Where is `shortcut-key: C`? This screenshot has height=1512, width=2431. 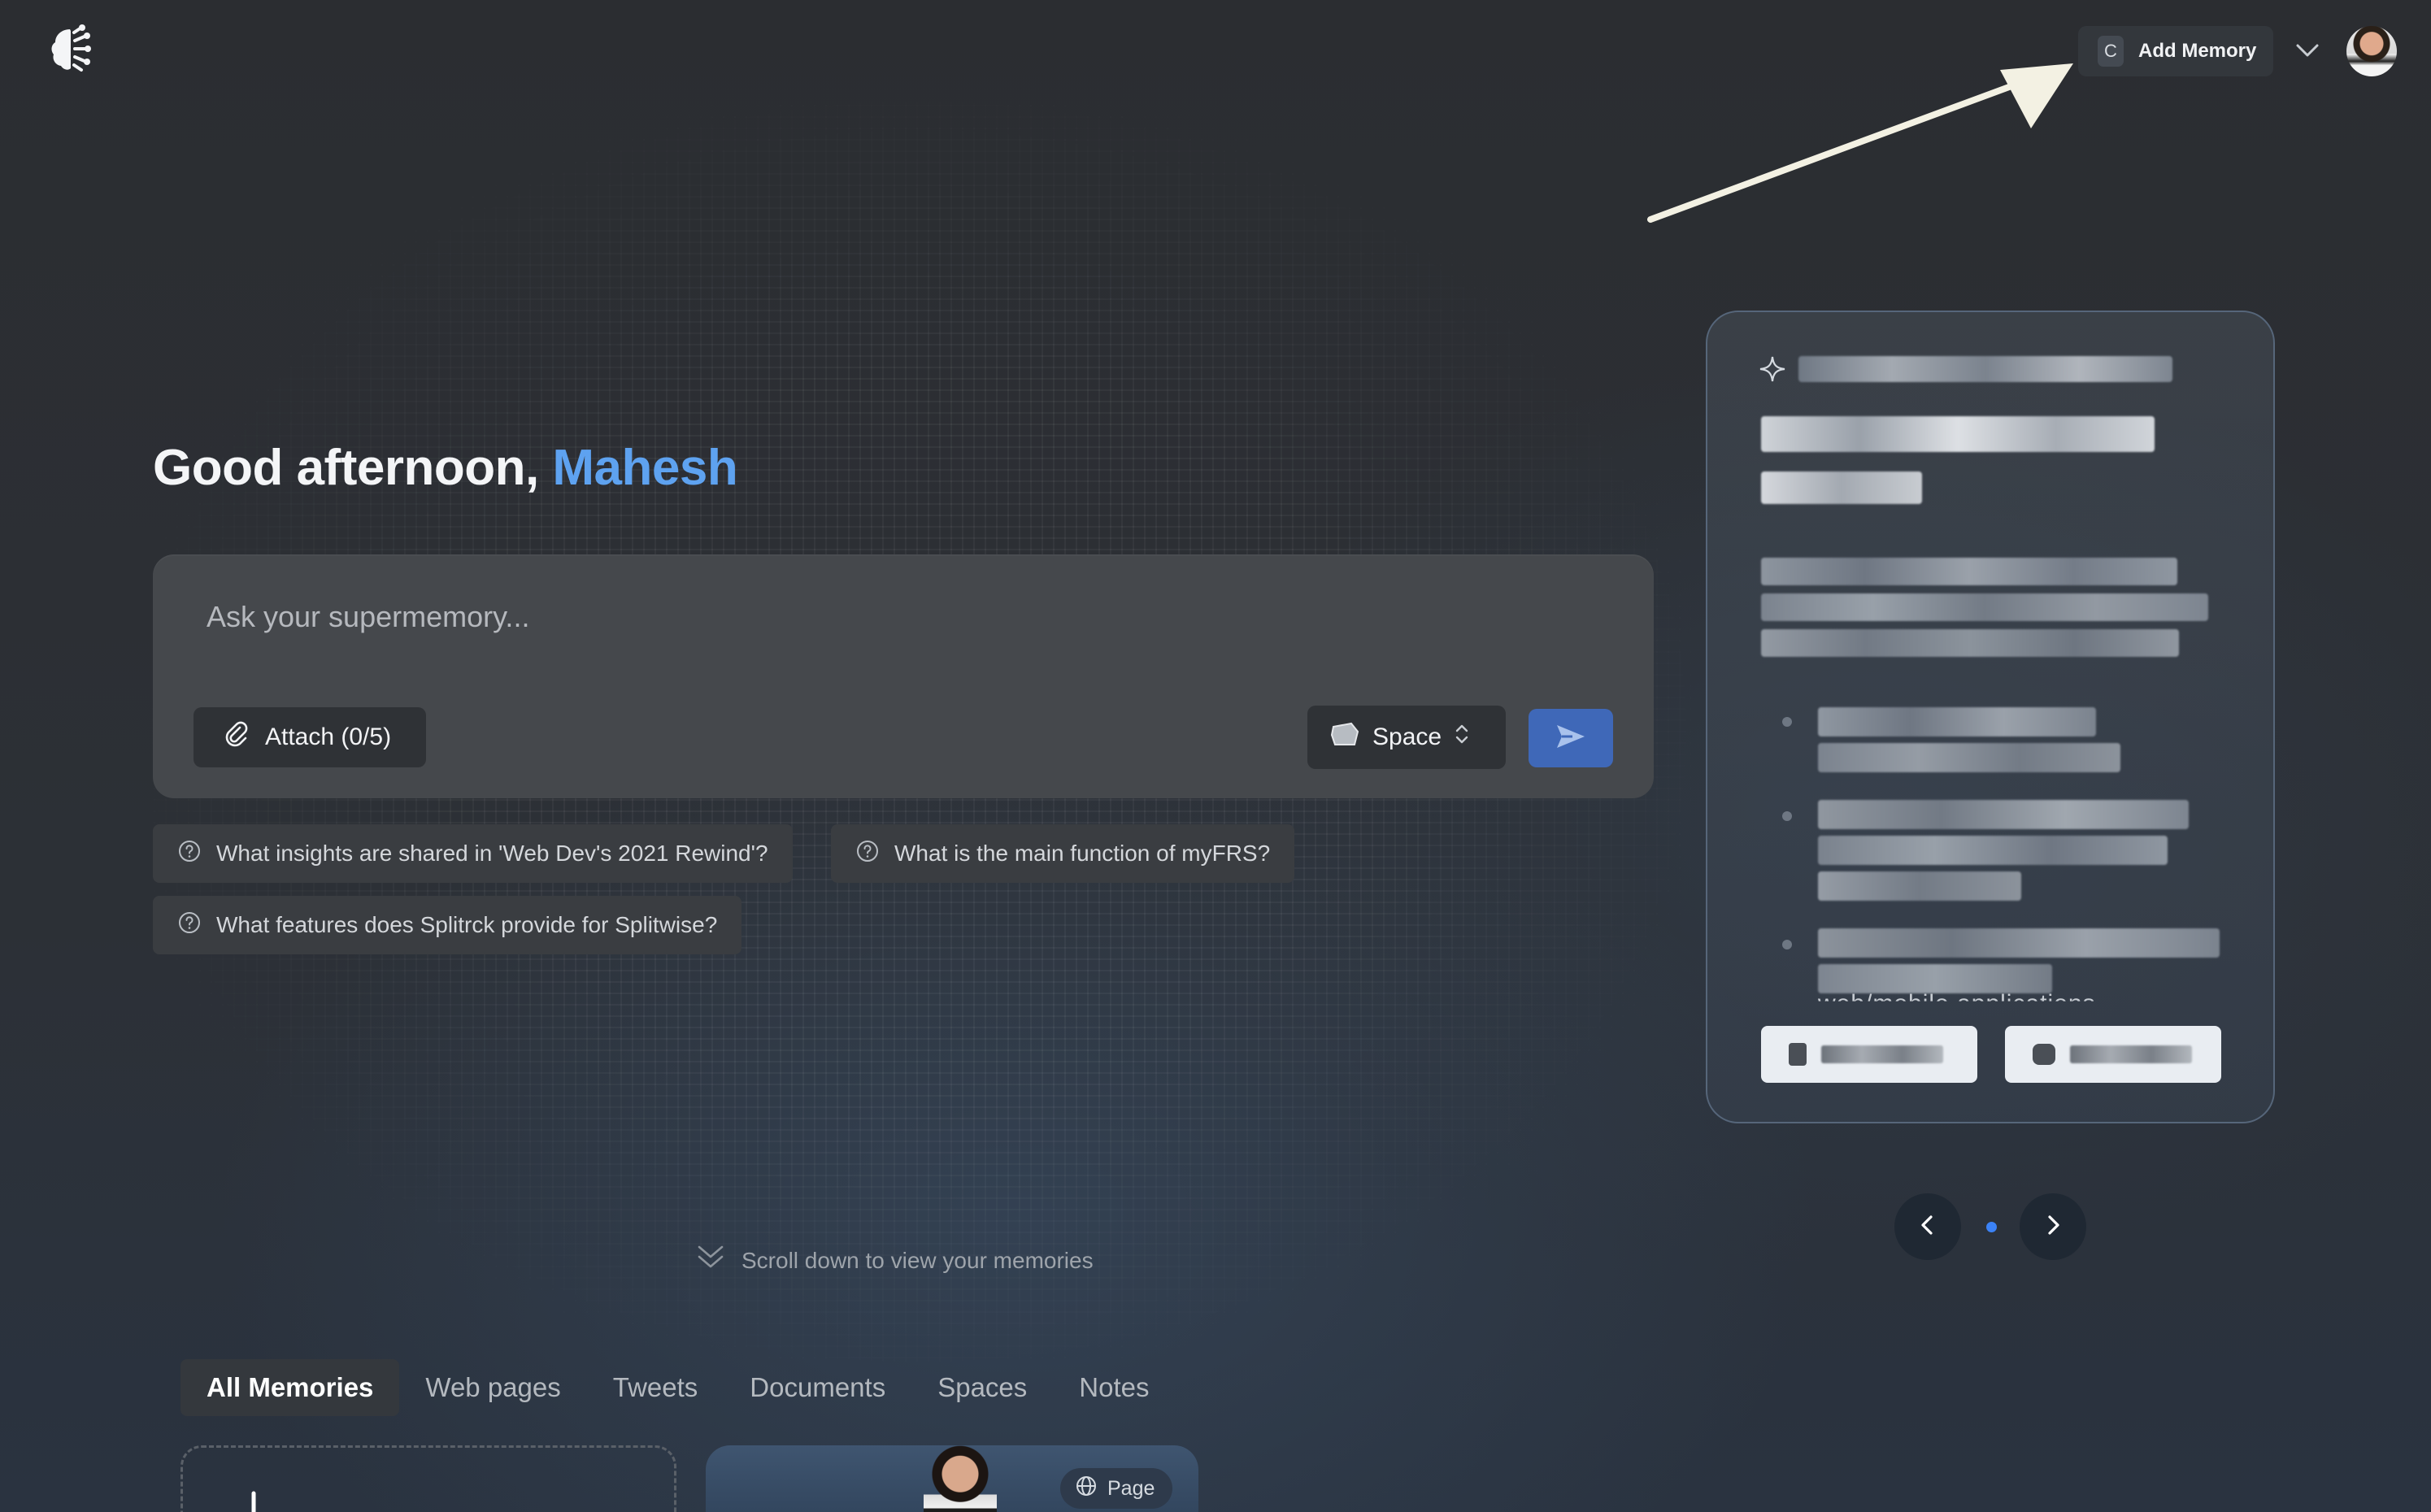 shortcut-key: C is located at coordinates (2111, 51).